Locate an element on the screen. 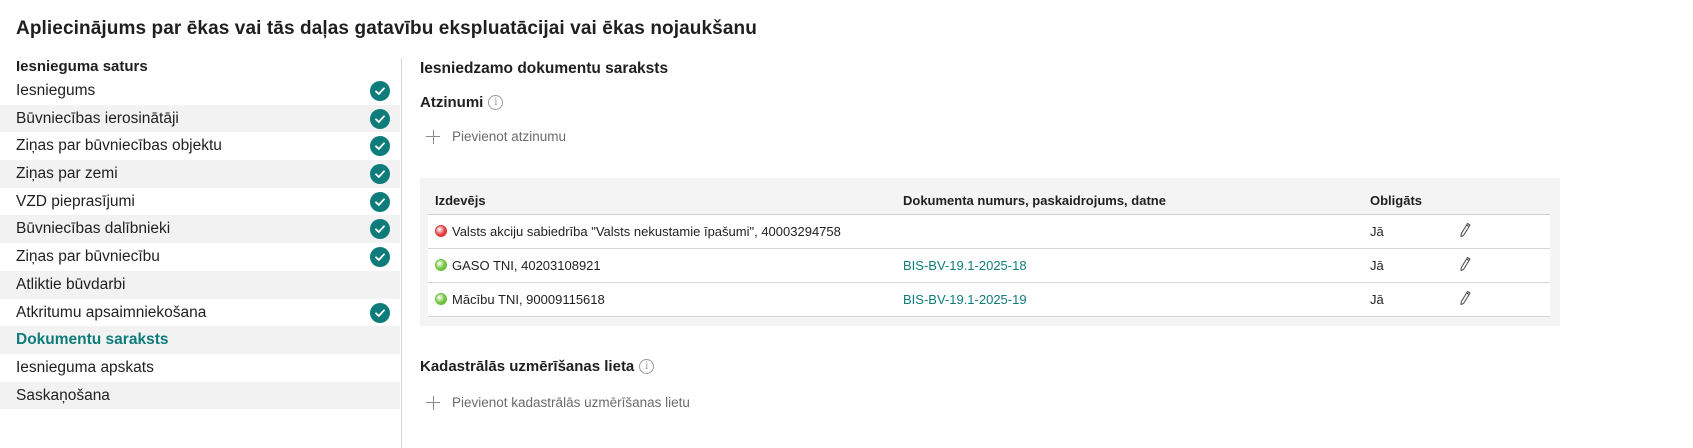 The height and width of the screenshot is (448, 1693). add-opinion-button: Pievienot atzinumu is located at coordinates (496, 136).